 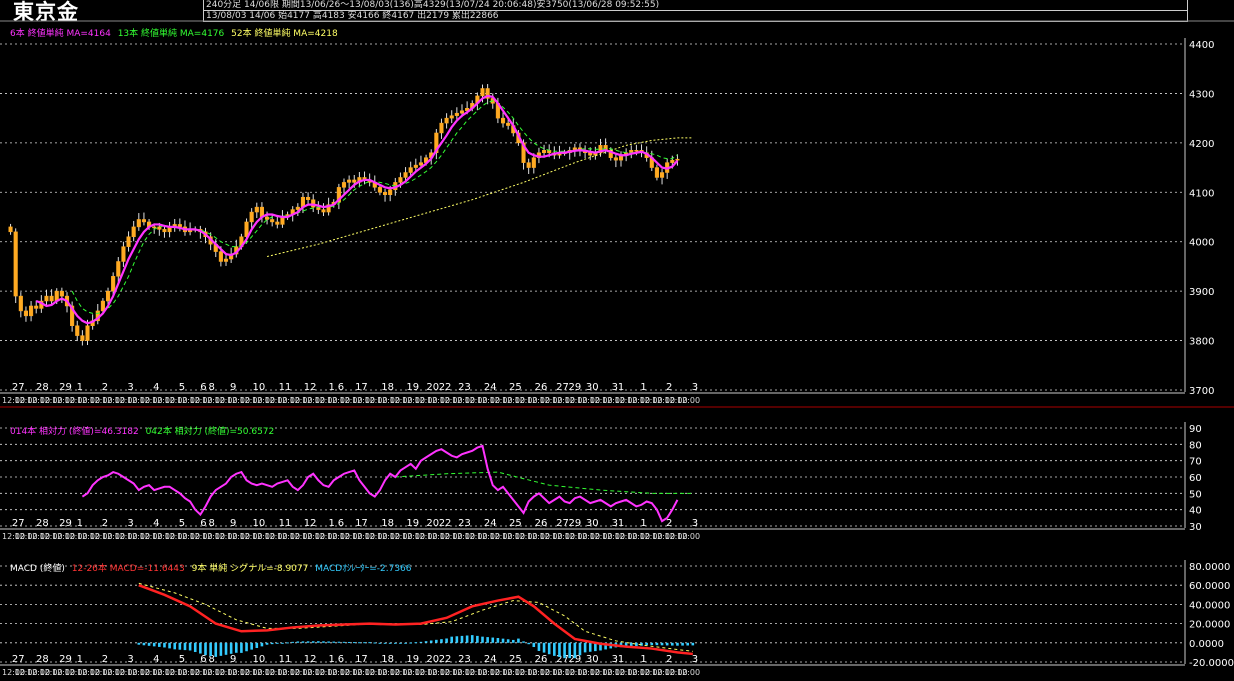 I want to click on price-date-label: 12, so click(x=310, y=387).